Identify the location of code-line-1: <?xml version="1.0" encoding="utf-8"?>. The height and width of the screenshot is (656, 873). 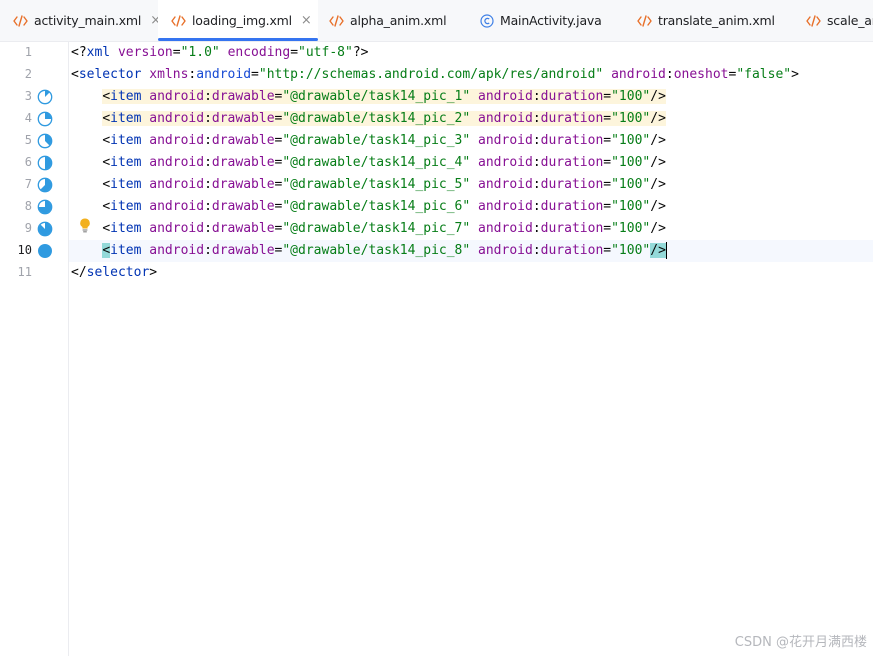
(219, 53).